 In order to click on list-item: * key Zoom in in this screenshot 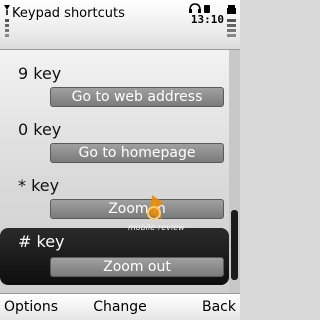, I will do `click(114, 200)`.